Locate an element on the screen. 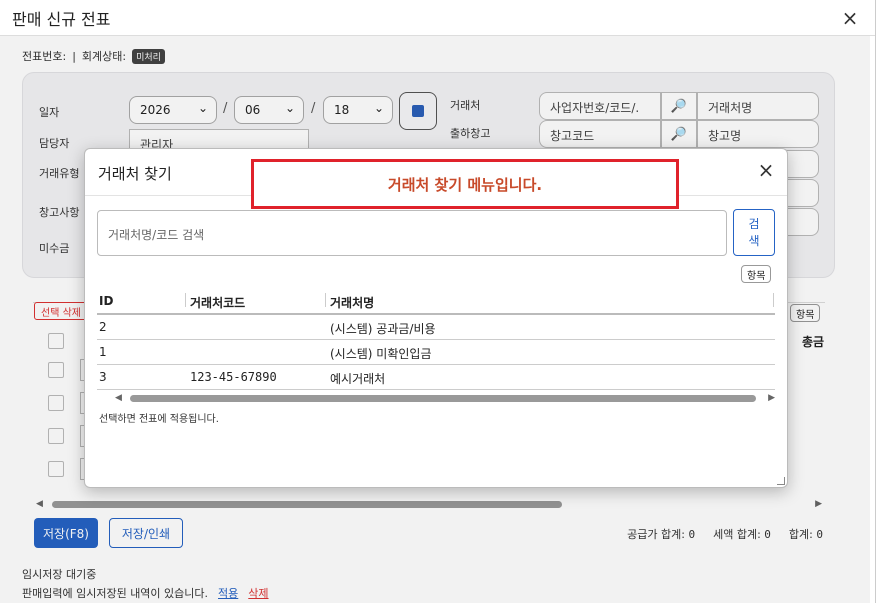 This screenshot has width=876, height=603. scroll-right-arrow-icon: ▶ is located at coordinates (771, 398).